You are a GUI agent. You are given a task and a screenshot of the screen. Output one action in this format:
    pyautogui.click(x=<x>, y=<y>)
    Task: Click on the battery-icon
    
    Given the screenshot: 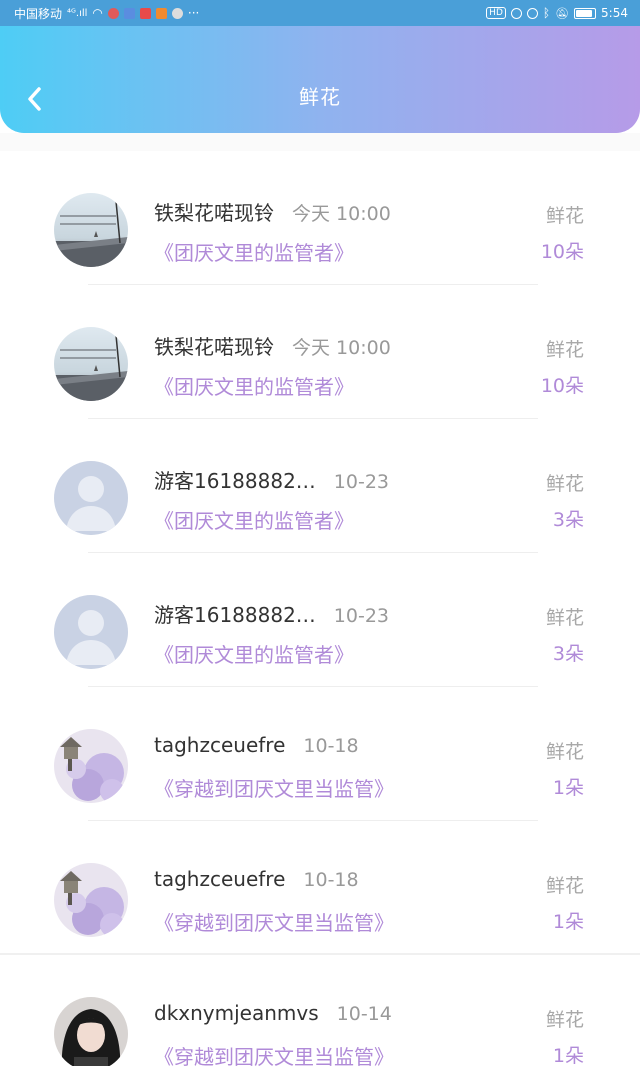 What is the action you would take?
    pyautogui.click(x=585, y=13)
    